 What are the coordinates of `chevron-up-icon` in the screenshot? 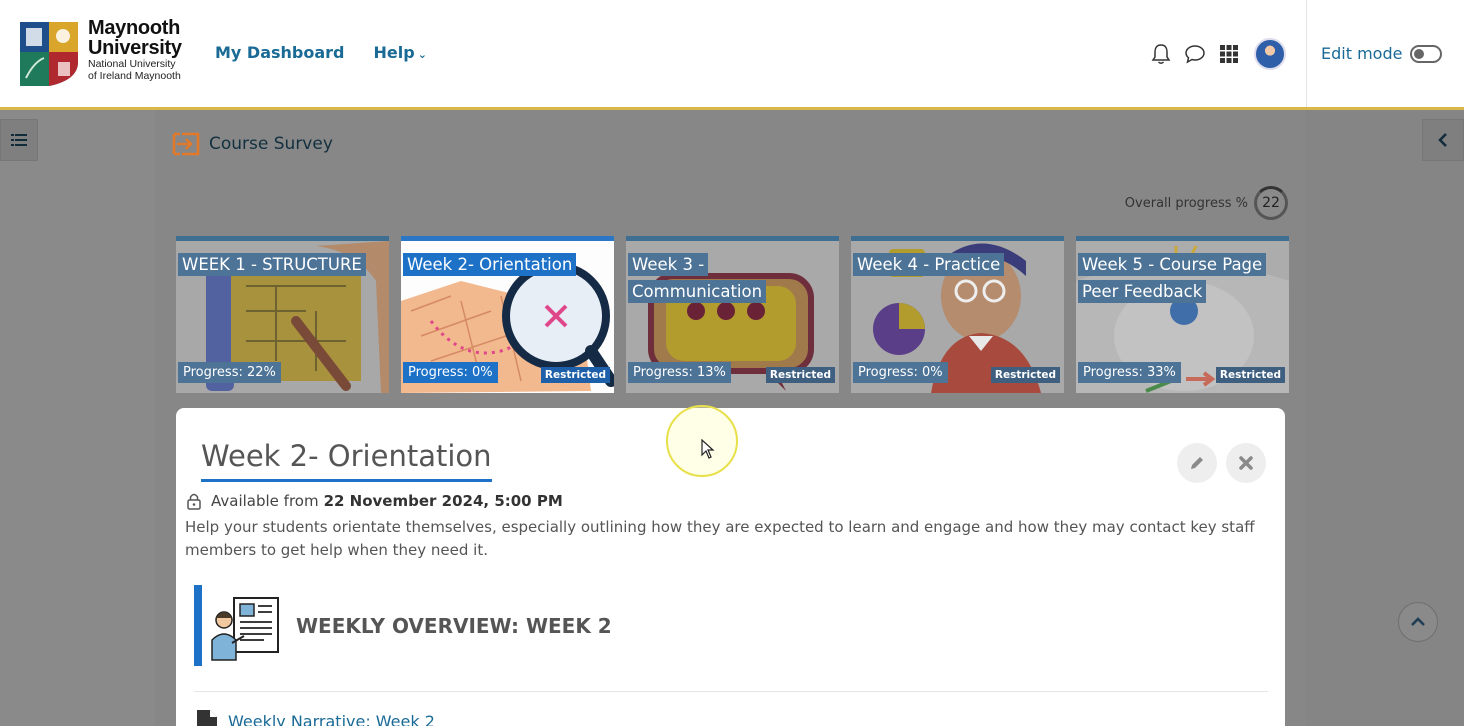 It's located at (1418, 621).